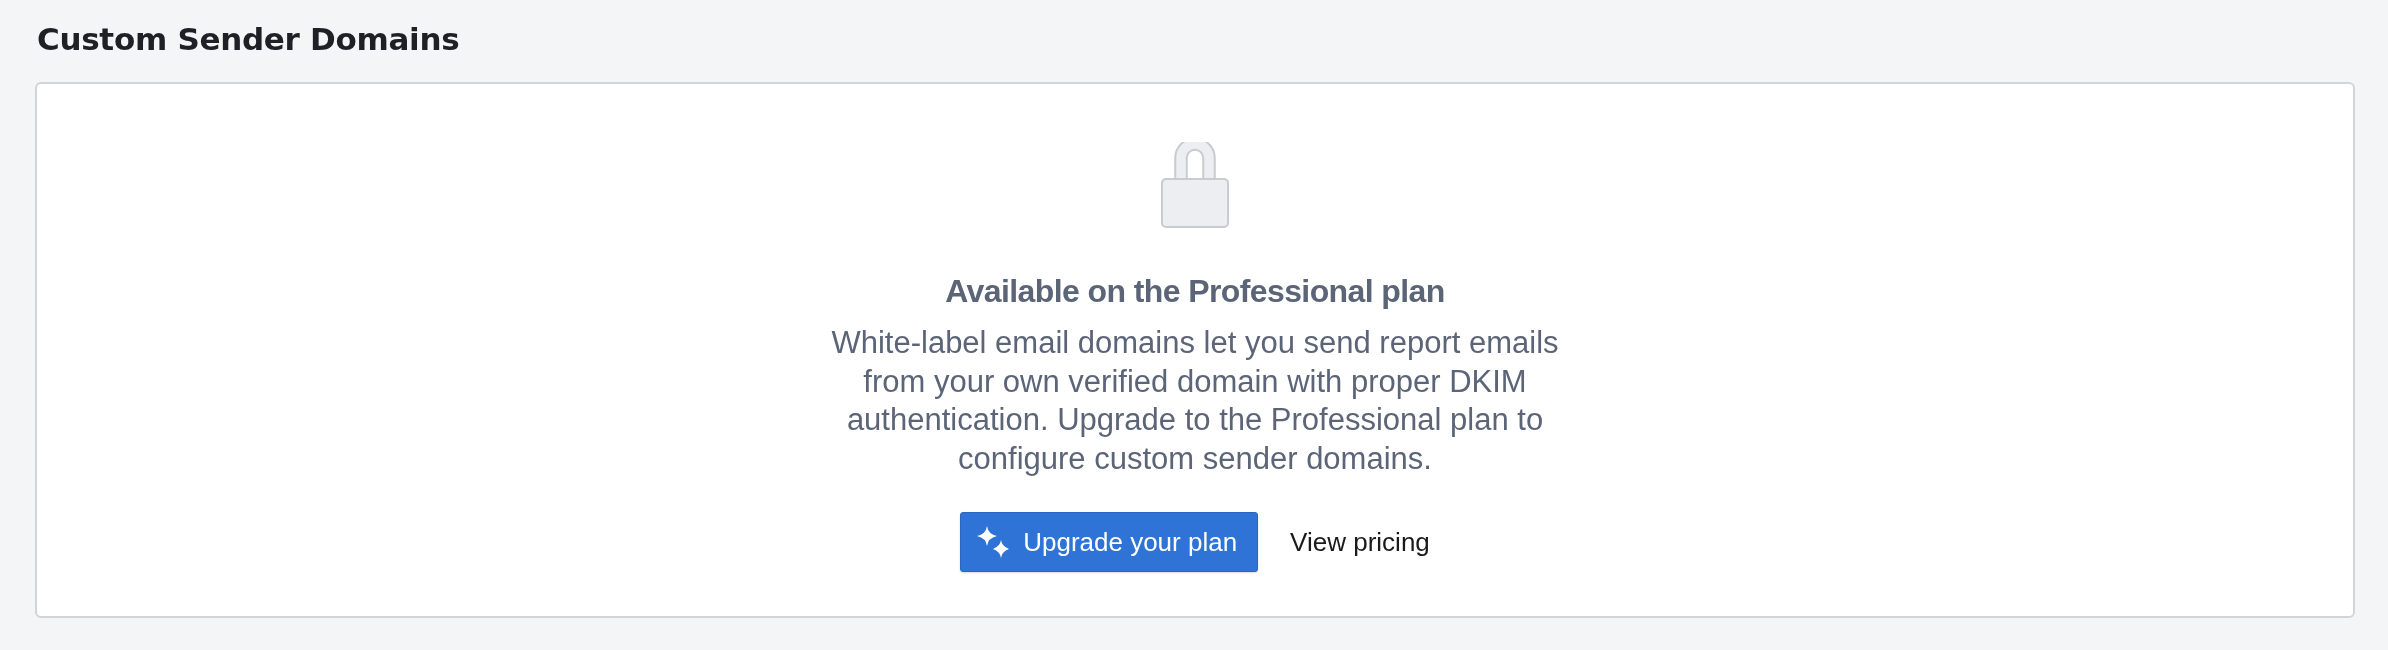 This screenshot has width=2388, height=650. Describe the element at coordinates (1109, 542) in the screenshot. I see `upgrade-button: Upgrade your plan` at that location.